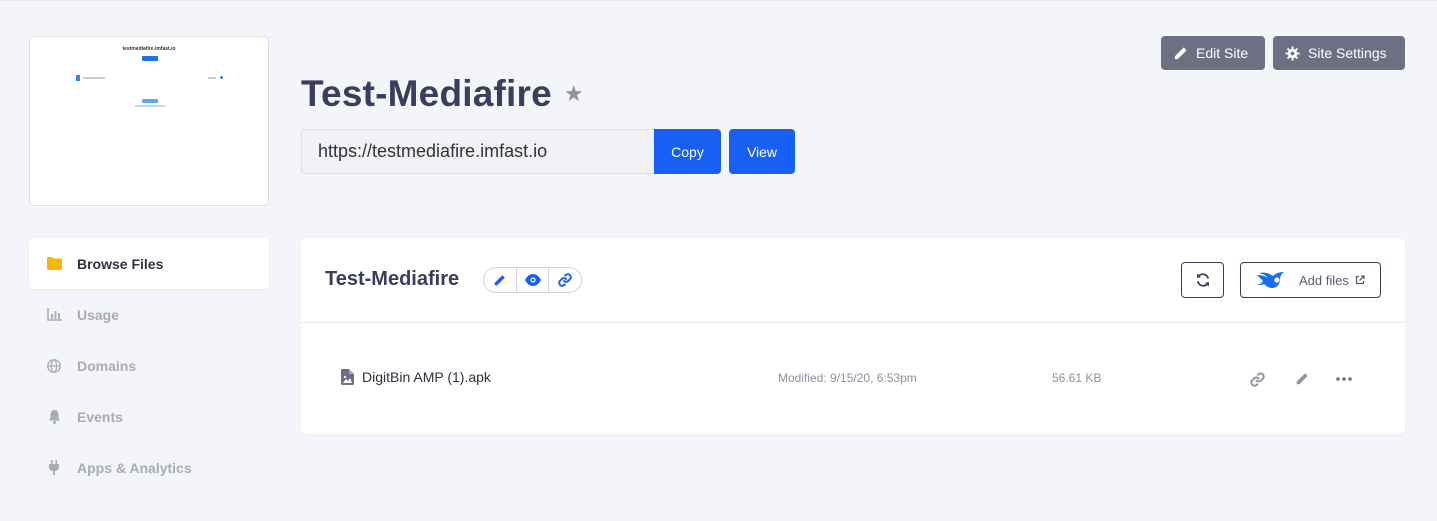 The width and height of the screenshot is (1437, 521). What do you see at coordinates (54, 315) in the screenshot?
I see `chart-icon` at bounding box center [54, 315].